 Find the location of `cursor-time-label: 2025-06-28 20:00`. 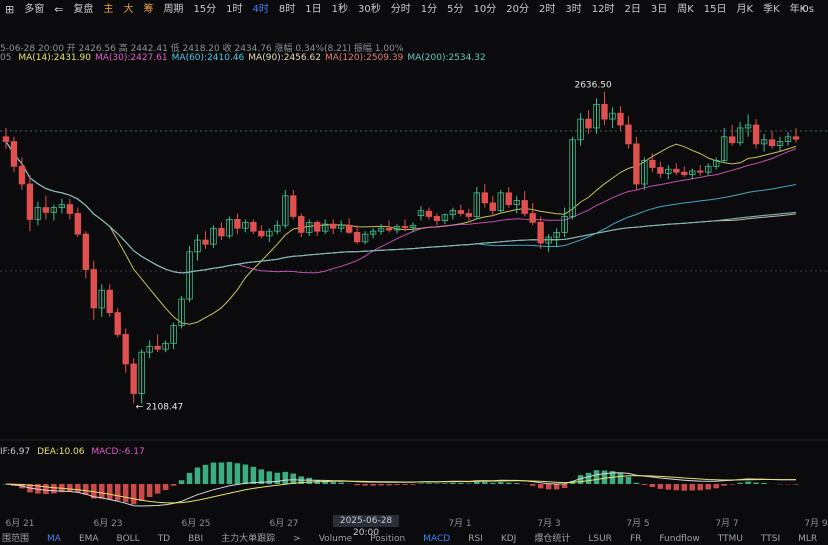

cursor-time-label: 2025-06-28 20:00 is located at coordinates (366, 526).